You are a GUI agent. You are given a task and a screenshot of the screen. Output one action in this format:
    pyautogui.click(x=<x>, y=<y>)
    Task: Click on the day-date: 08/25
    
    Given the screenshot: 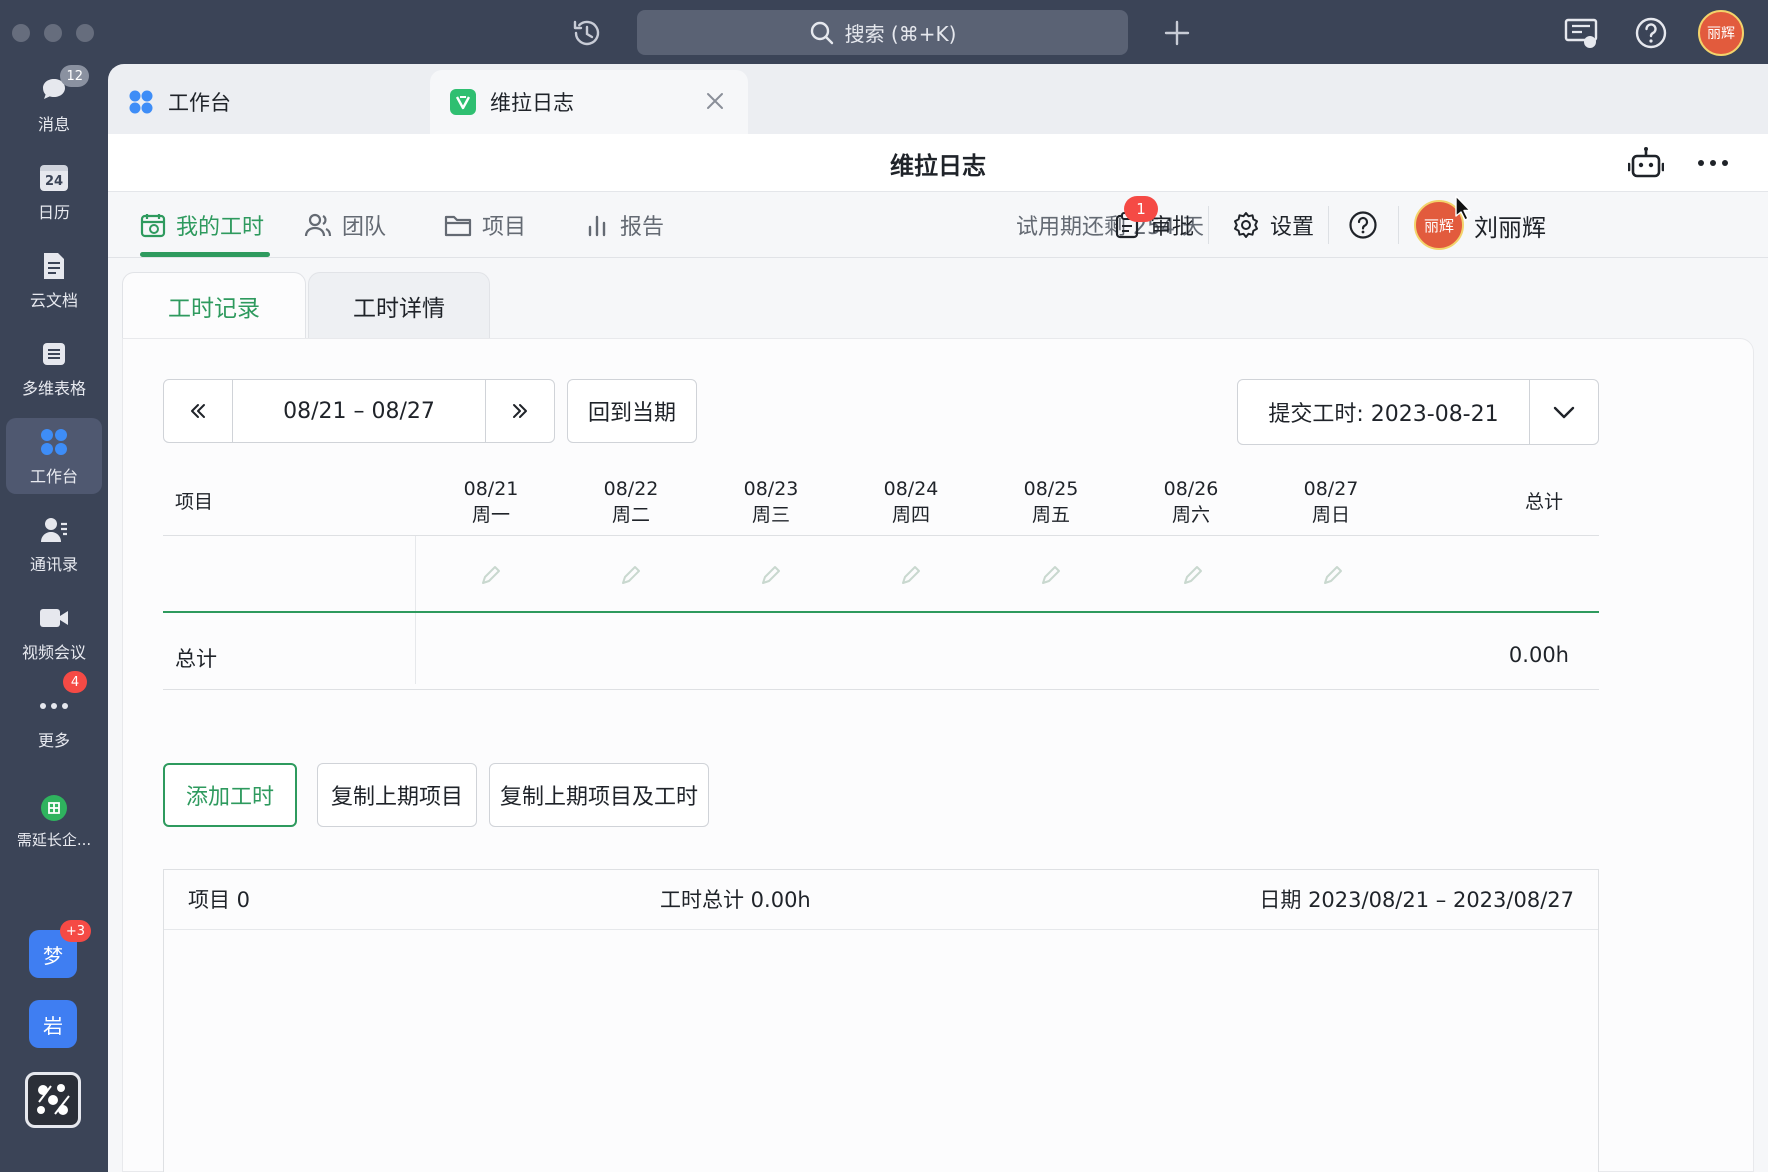 What is the action you would take?
    pyautogui.click(x=1051, y=489)
    